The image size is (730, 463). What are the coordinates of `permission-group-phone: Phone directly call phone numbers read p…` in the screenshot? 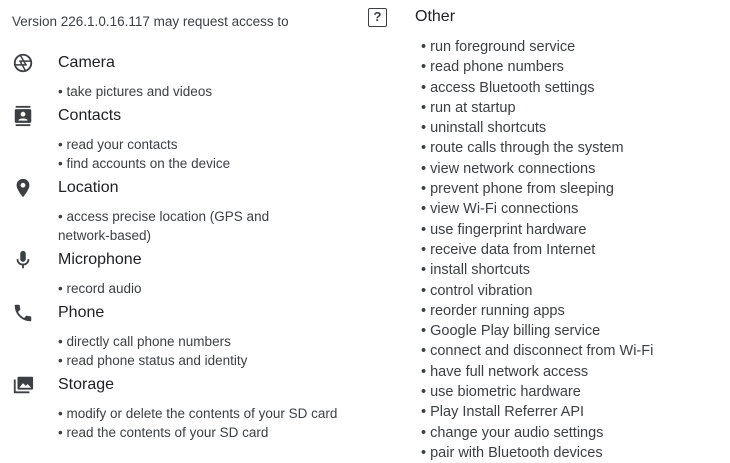 It's located at (182, 336).